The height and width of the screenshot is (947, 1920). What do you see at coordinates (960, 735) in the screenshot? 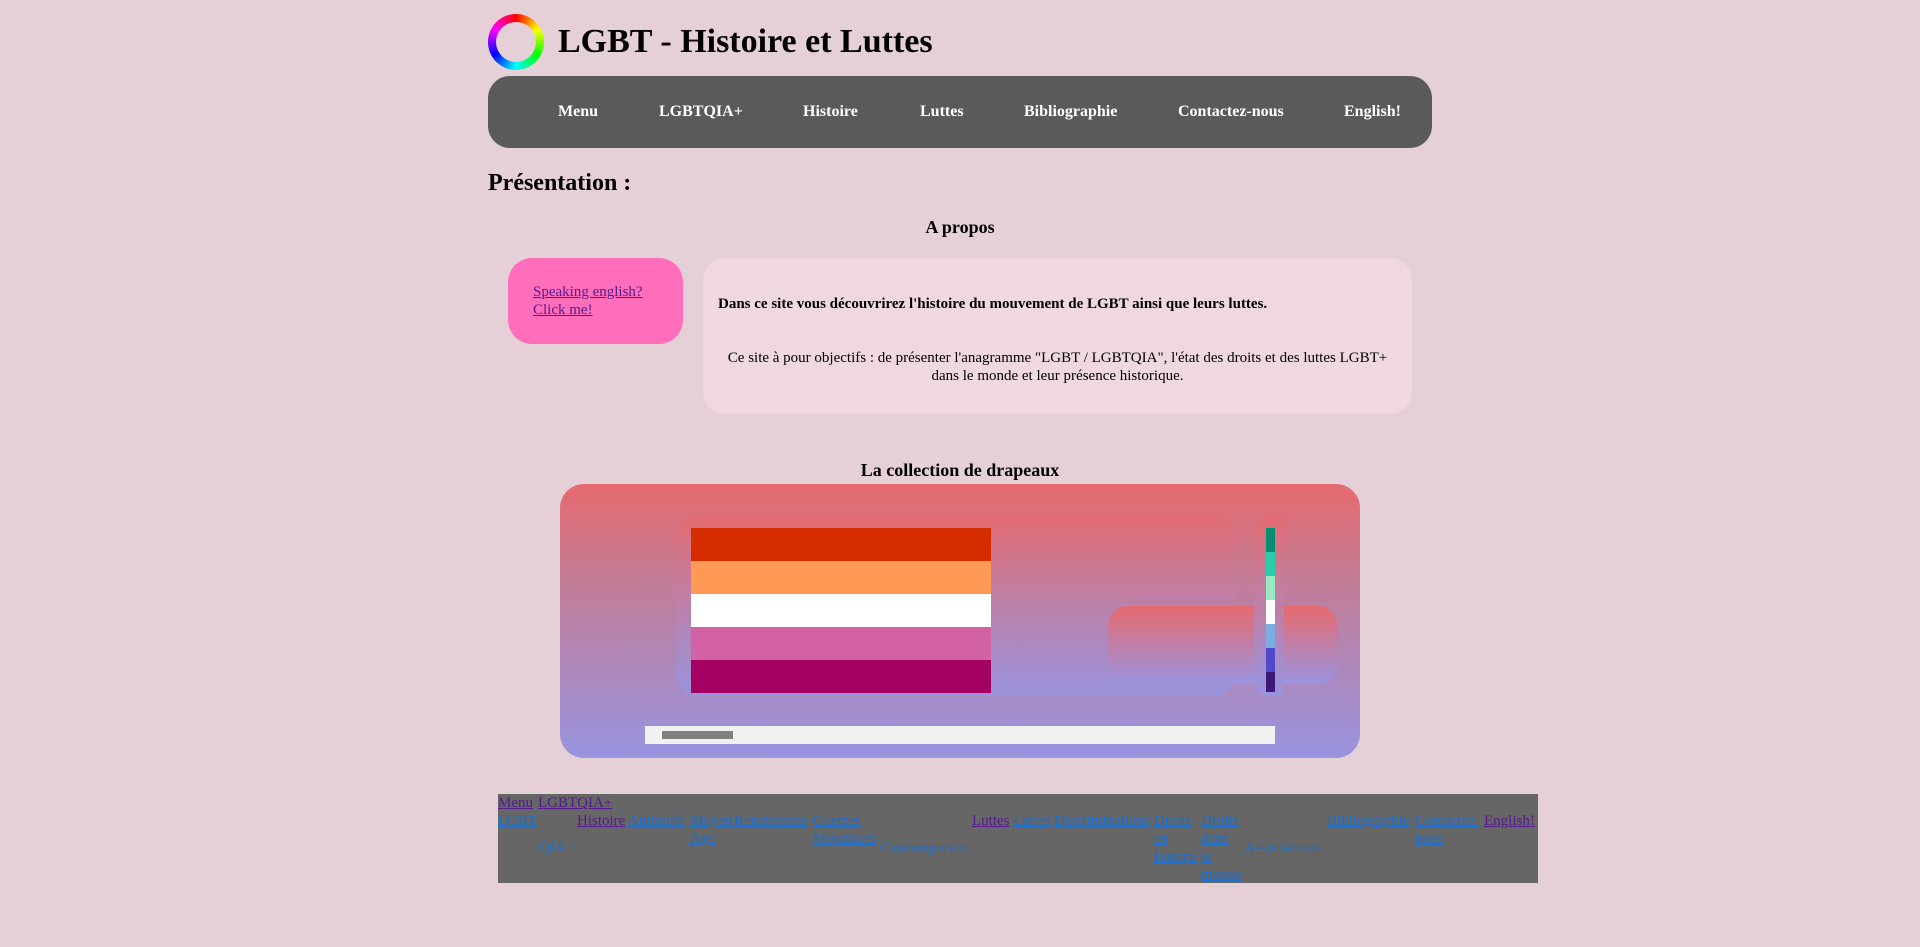
I see `carousel-scrollbar` at bounding box center [960, 735].